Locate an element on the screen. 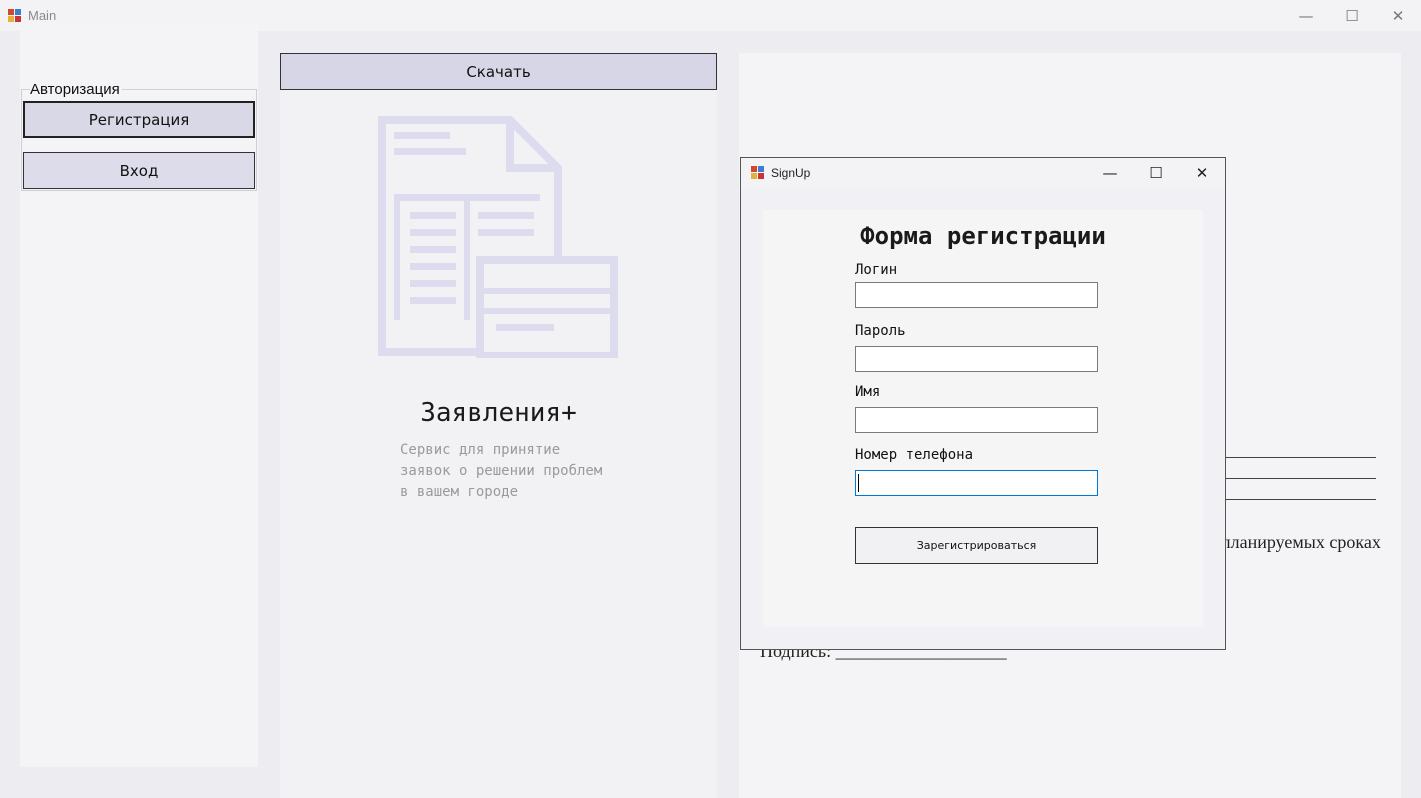 The height and width of the screenshot is (798, 1421). register-button: Регистрация is located at coordinates (139, 119).